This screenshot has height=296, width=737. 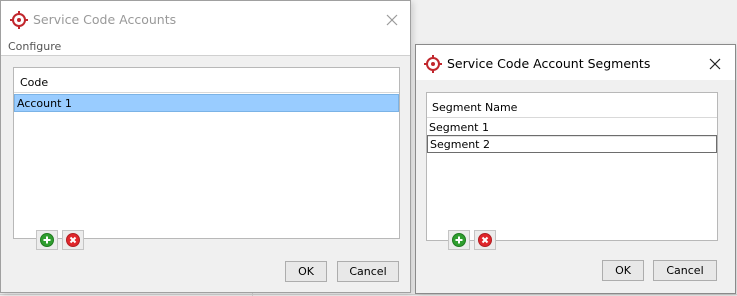 I want to click on dialog-title: Service Code Accounts, so click(x=105, y=19).